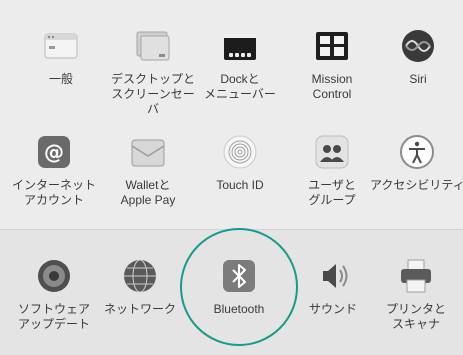 This screenshot has height=355, width=463. I want to click on pane-label: Siri, so click(418, 79).